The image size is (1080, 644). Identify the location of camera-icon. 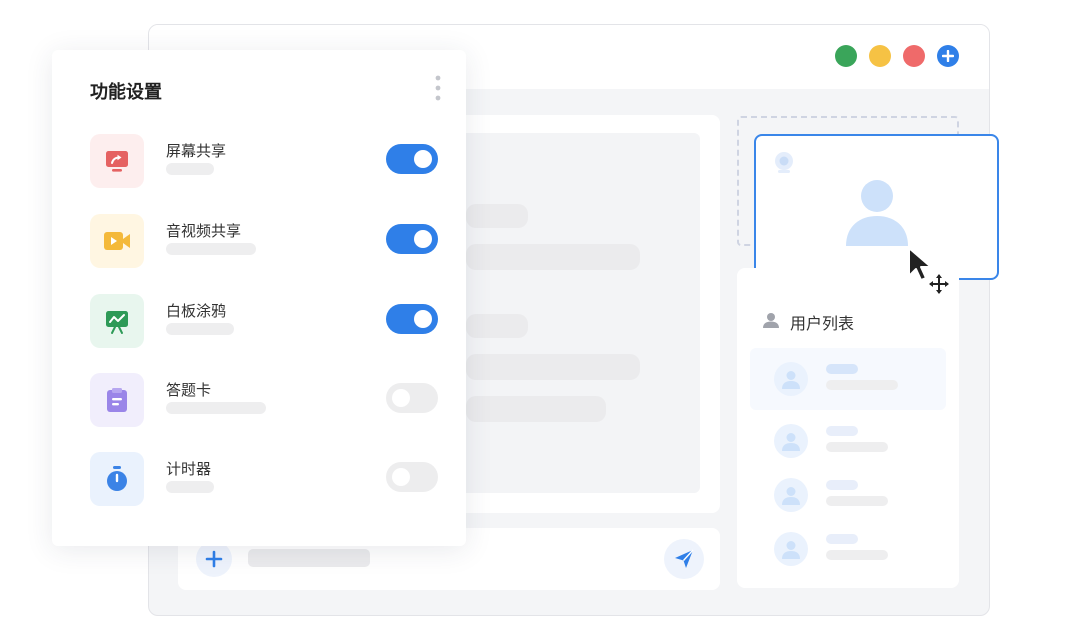
(784, 162).